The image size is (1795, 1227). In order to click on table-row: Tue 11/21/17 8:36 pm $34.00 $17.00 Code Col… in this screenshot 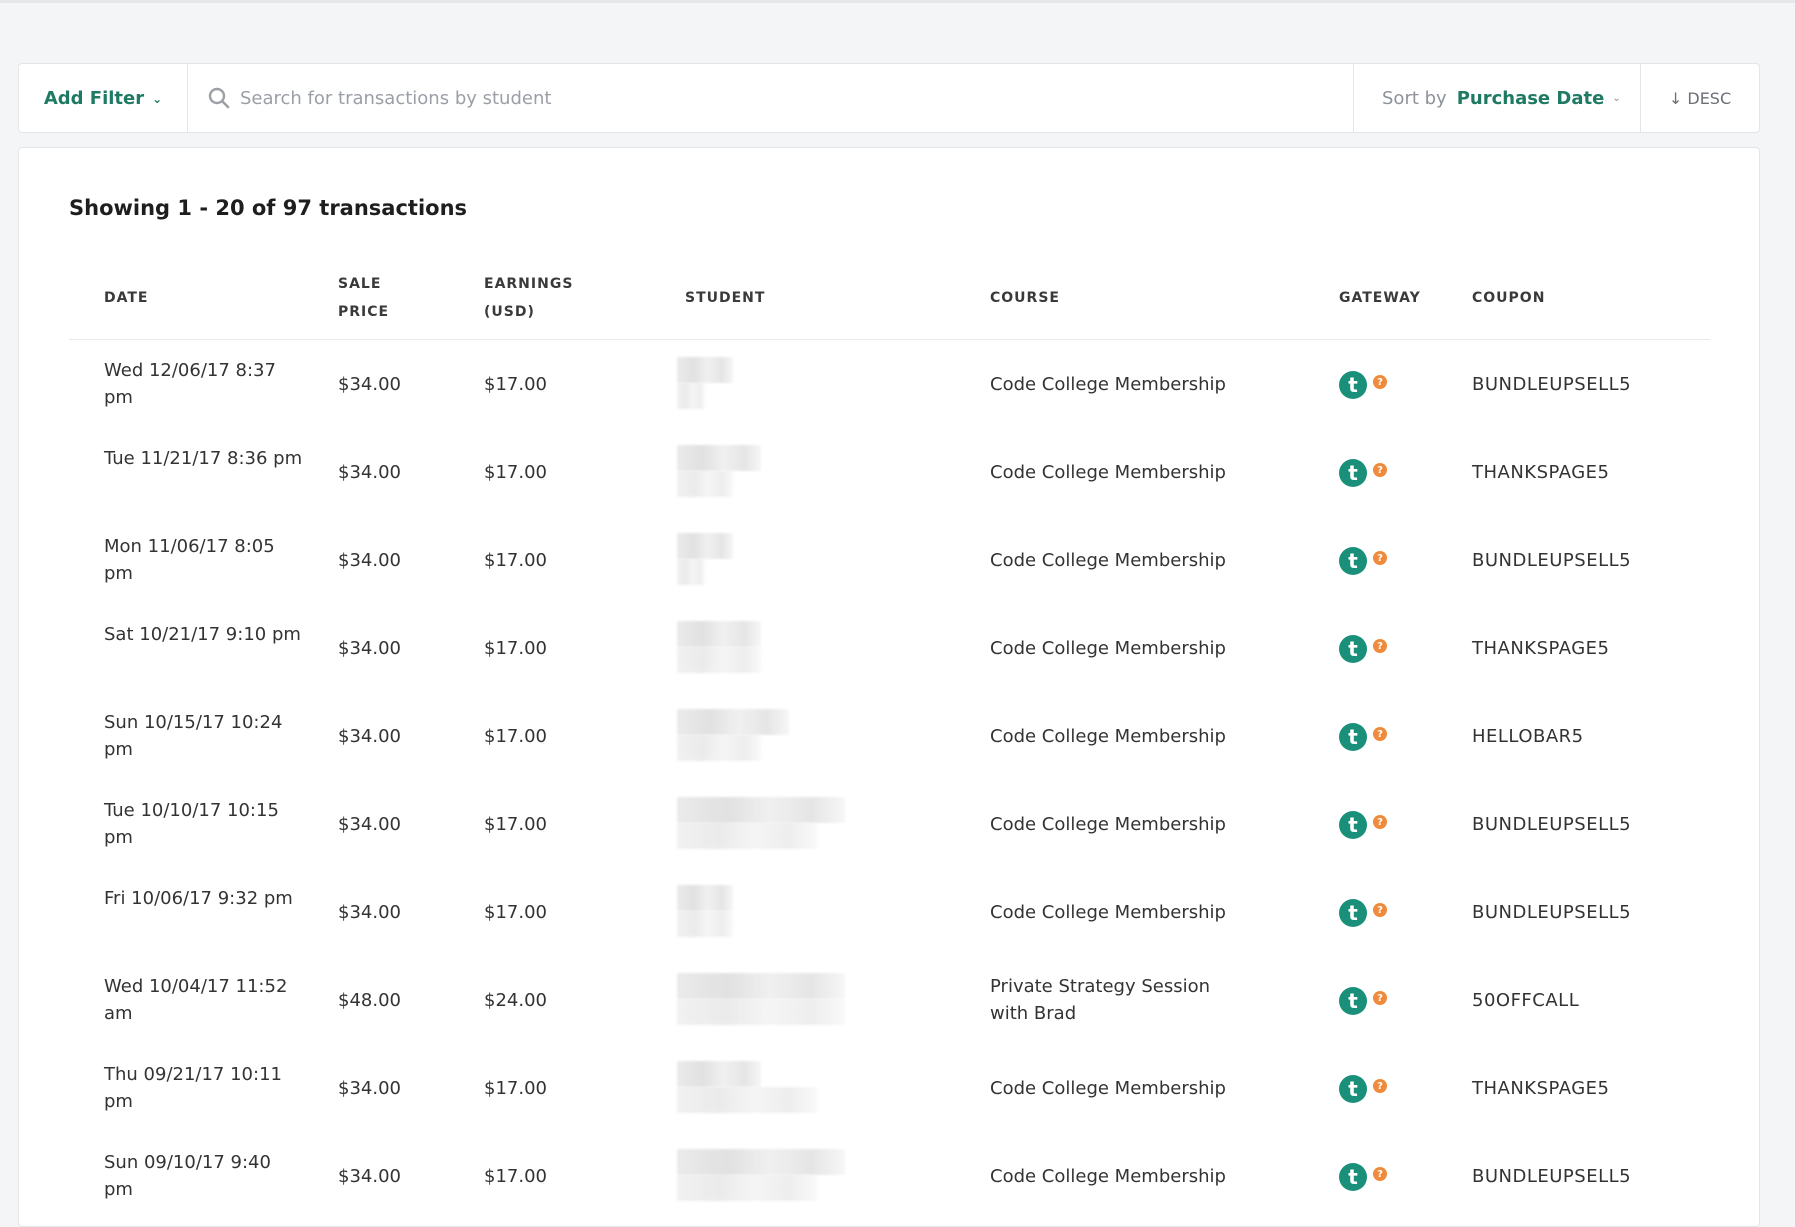, I will do `click(889, 473)`.